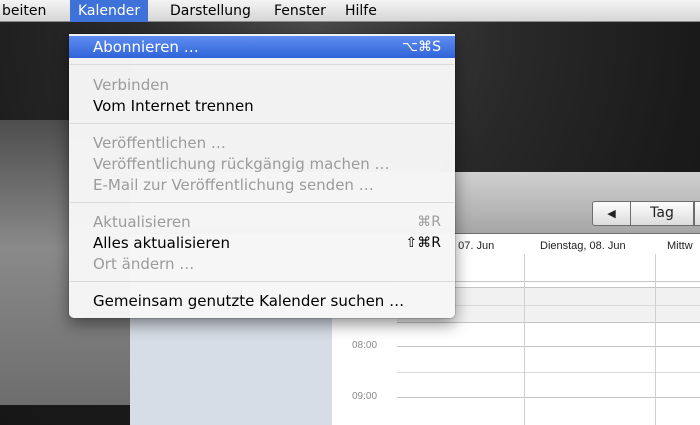  I want to click on shortcut-label: ⌘R, so click(429, 222).